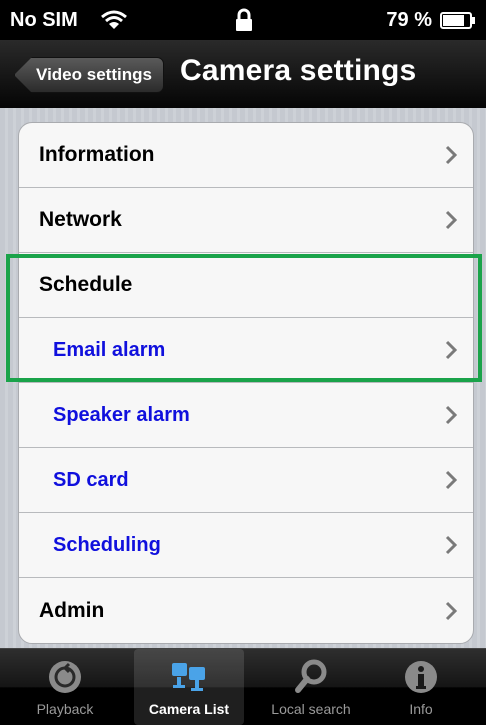 Image resolution: width=486 pixels, height=725 pixels. Describe the element at coordinates (421, 677) in the screenshot. I see `info-icon` at that location.